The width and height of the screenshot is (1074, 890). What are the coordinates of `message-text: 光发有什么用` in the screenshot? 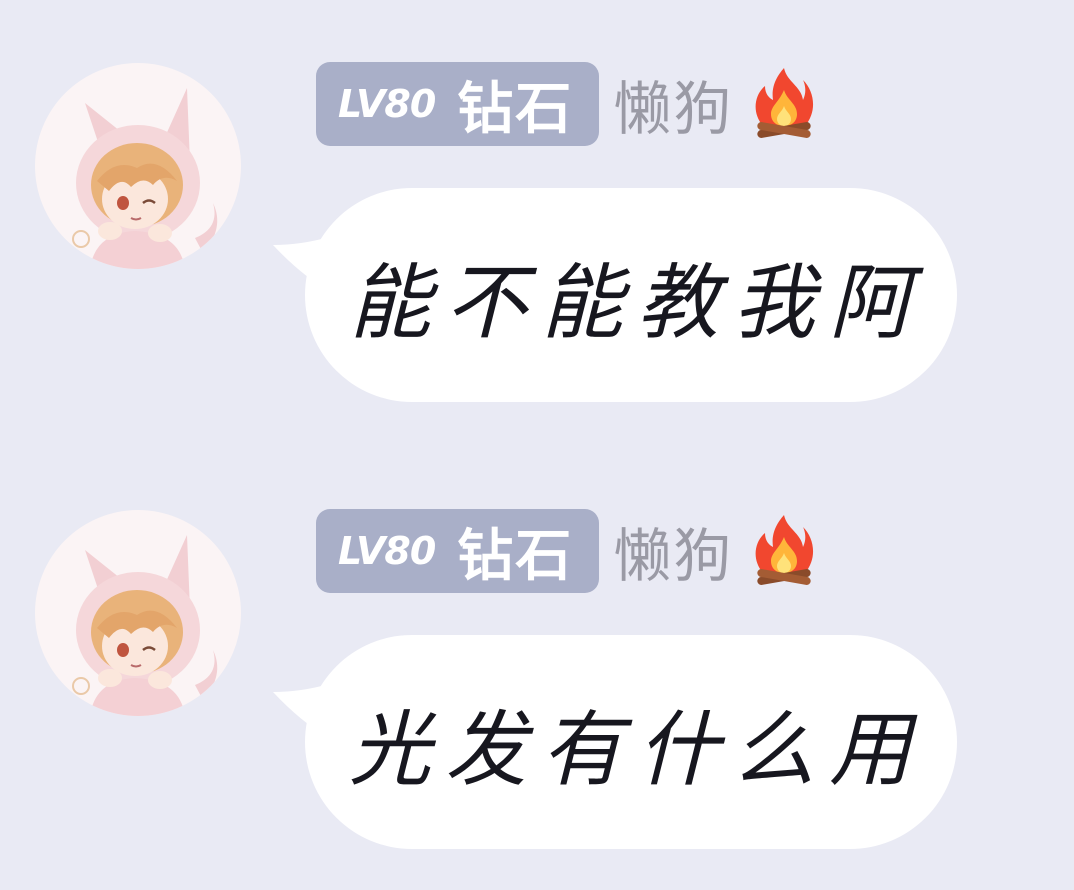 It's located at (637, 750).